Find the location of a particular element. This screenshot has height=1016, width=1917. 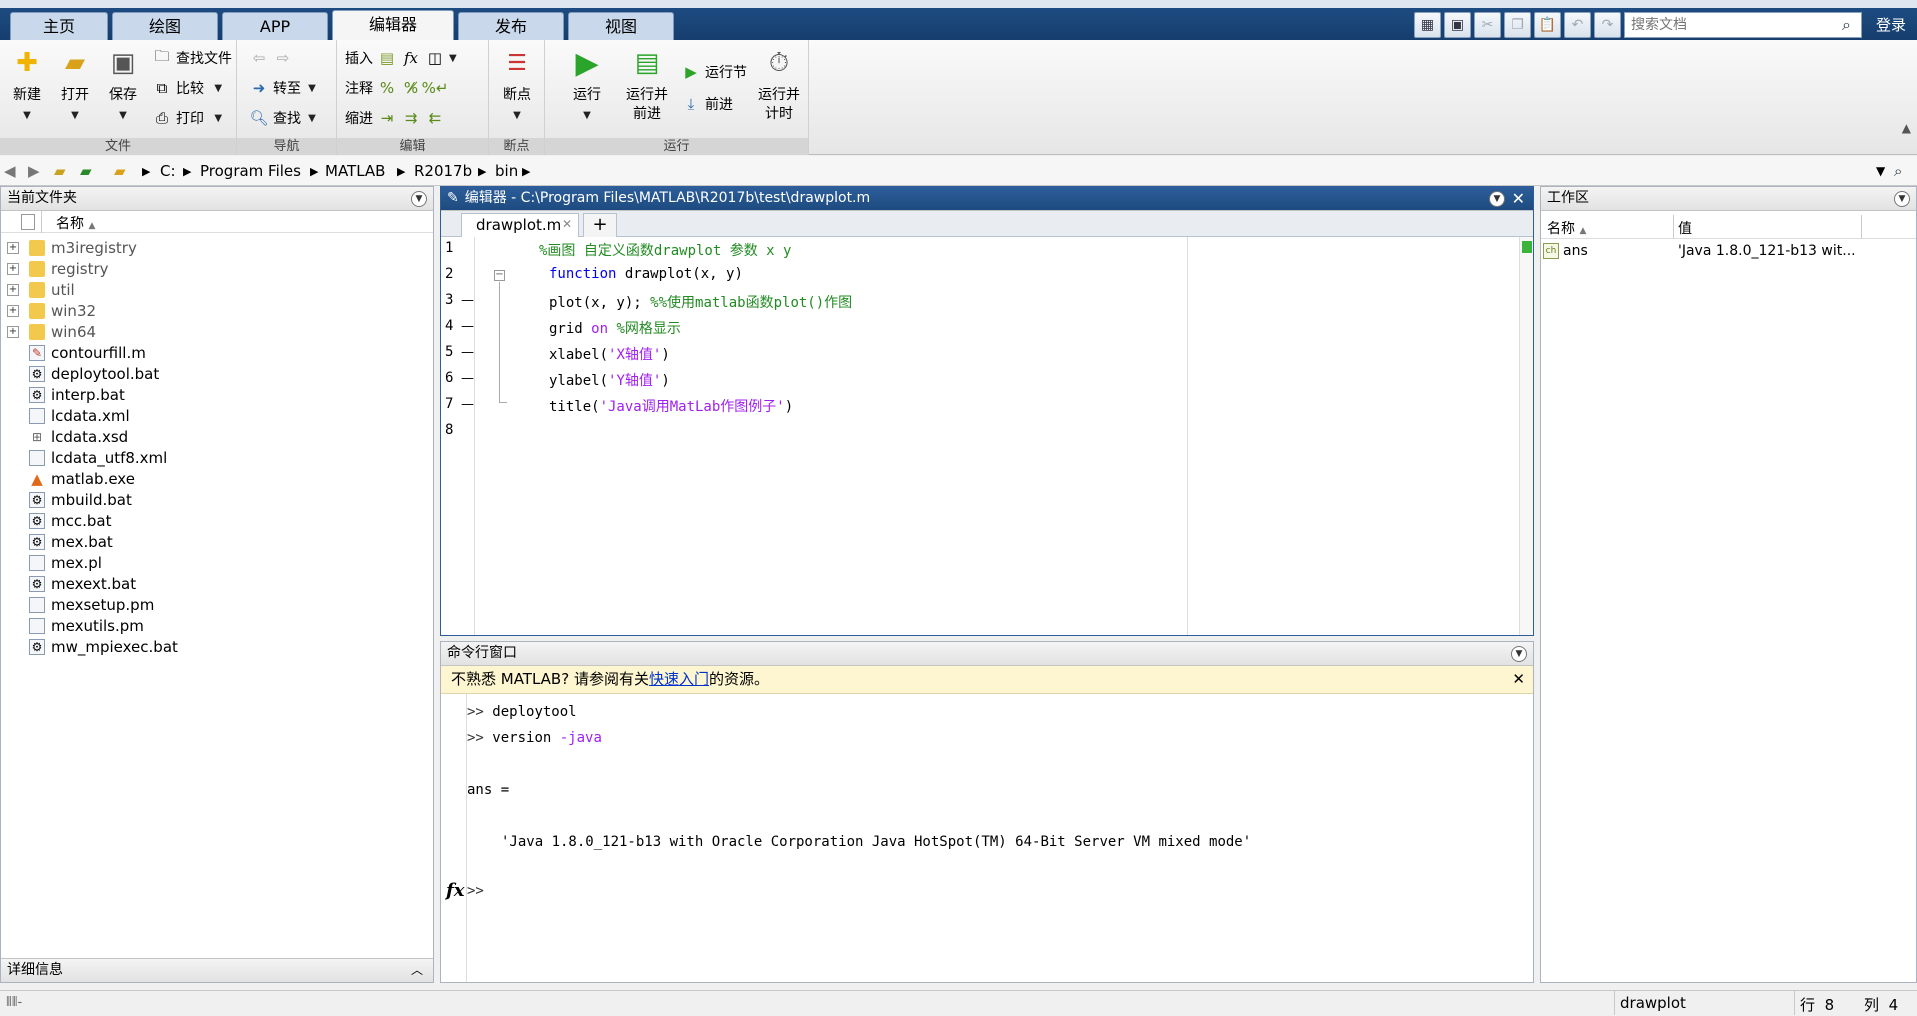

new-tab-button: + is located at coordinates (600, 225).